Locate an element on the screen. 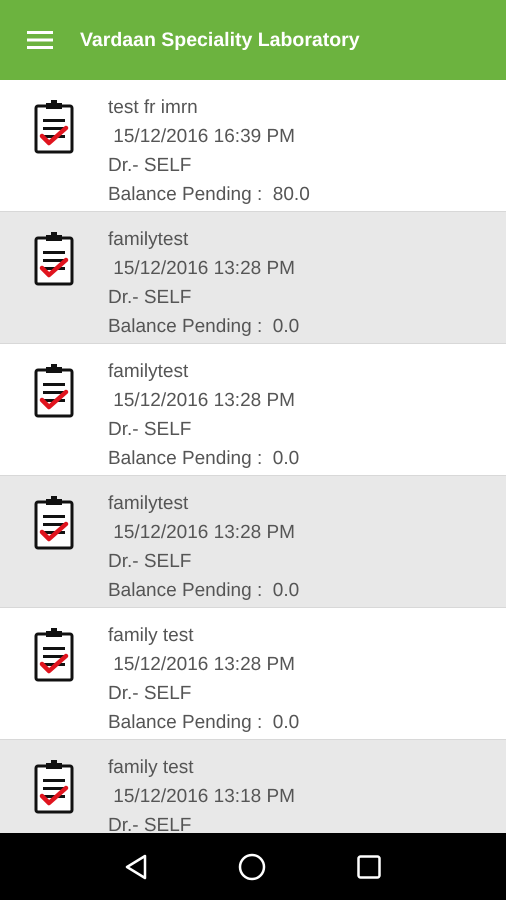 Image resolution: width=506 pixels, height=900 pixels. record-row: family test 15/12/2016 13:18 PM Dr.- SELF is located at coordinates (253, 786).